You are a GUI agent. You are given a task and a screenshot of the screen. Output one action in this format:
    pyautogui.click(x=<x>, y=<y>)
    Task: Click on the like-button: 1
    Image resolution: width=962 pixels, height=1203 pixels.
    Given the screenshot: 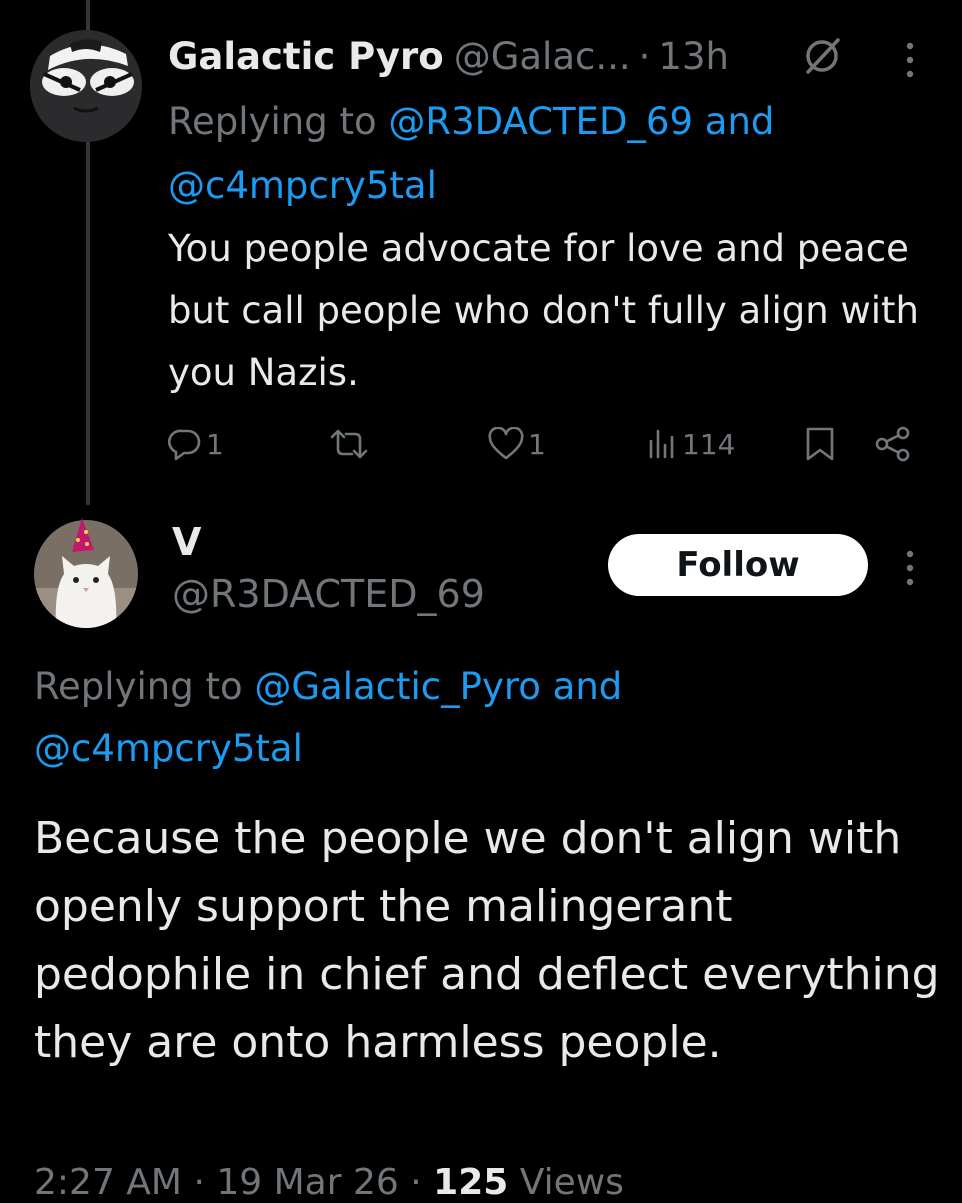 What is the action you would take?
    pyautogui.click(x=517, y=444)
    